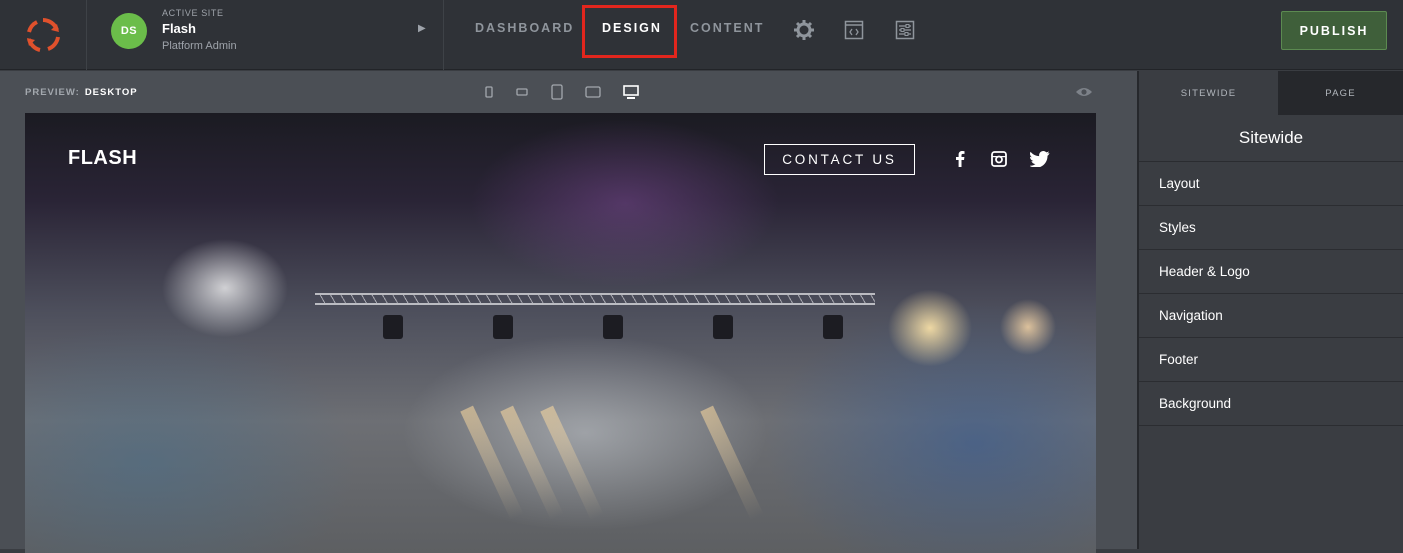 The image size is (1403, 553). Describe the element at coordinates (905, 30) in the screenshot. I see `sliders-icon` at that location.